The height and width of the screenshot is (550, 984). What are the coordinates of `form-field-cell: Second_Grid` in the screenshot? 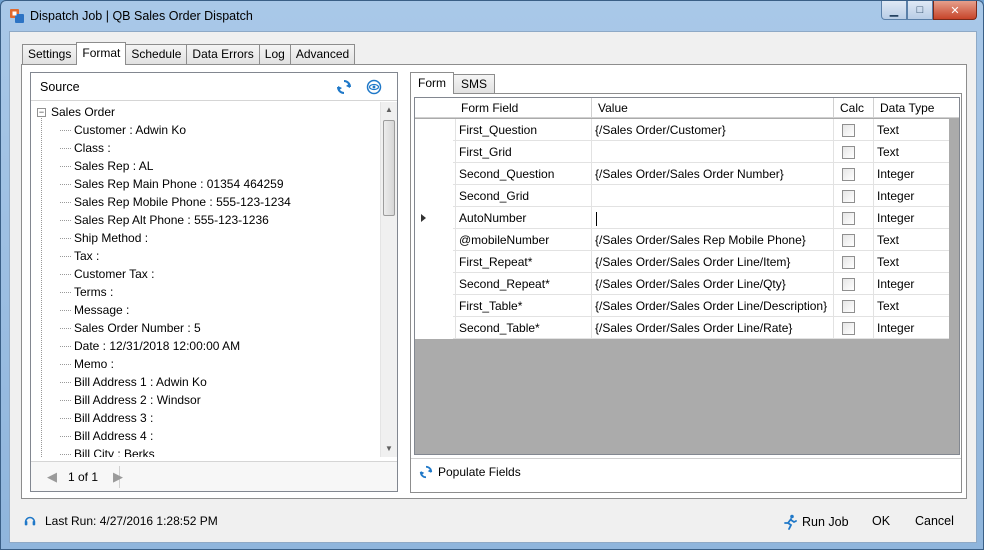 It's located at (523, 196).